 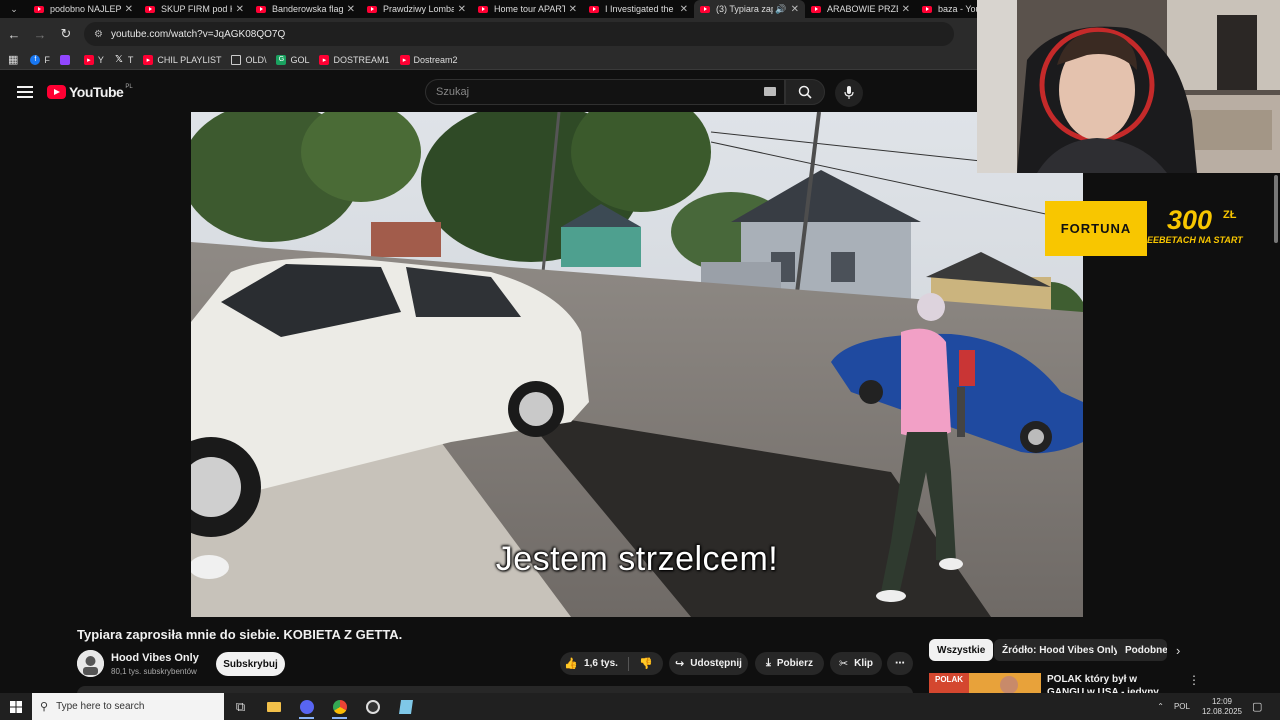 What do you see at coordinates (949, 679) in the screenshot?
I see `thumbnail-text: POLAK` at bounding box center [949, 679].